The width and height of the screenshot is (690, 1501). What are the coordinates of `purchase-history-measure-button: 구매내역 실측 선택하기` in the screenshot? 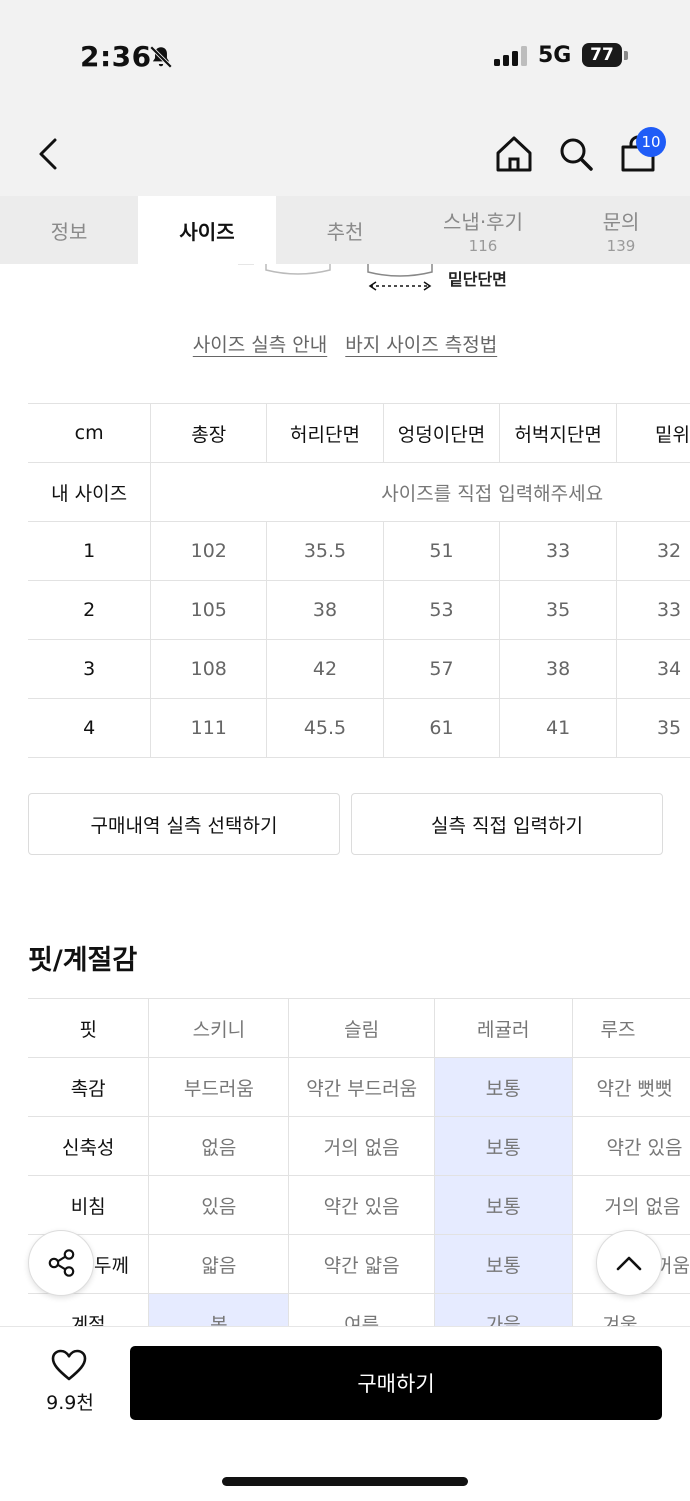 It's located at (184, 824).